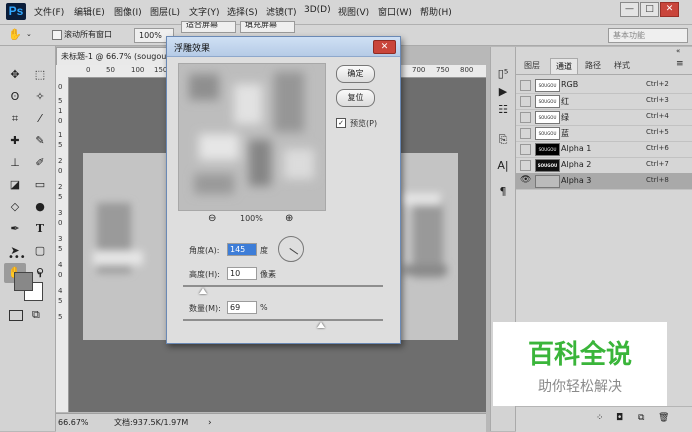  I want to click on ruler-tick: 700, so click(419, 70).